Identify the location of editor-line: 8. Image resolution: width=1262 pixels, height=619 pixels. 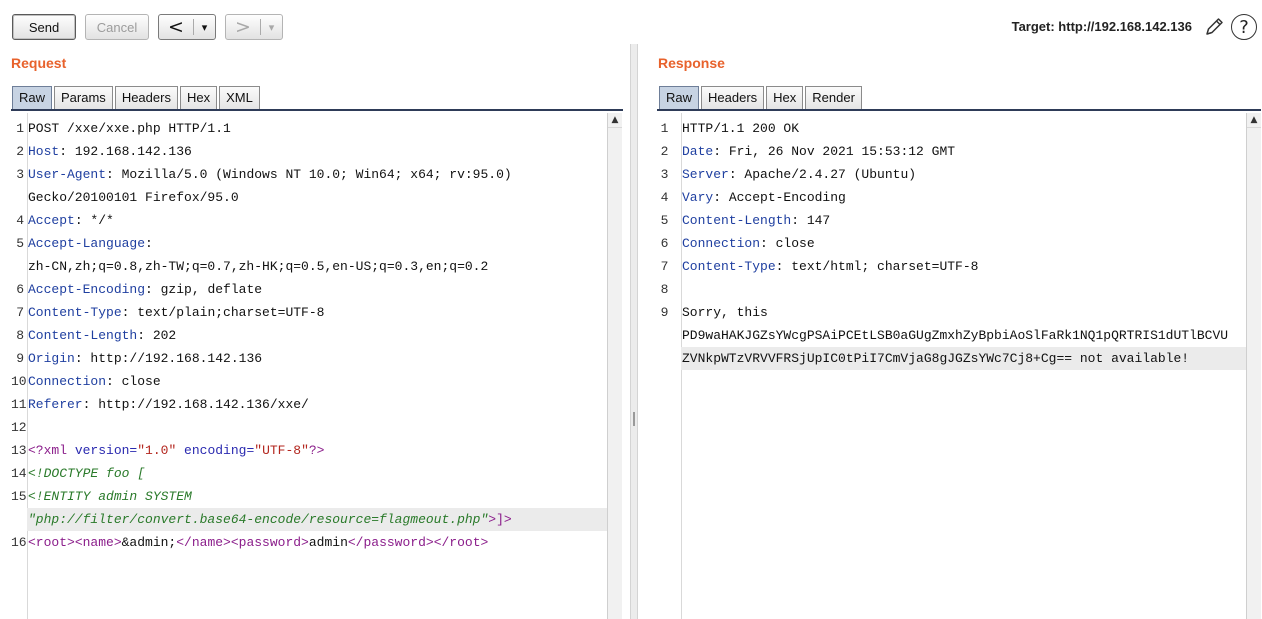
(947, 289).